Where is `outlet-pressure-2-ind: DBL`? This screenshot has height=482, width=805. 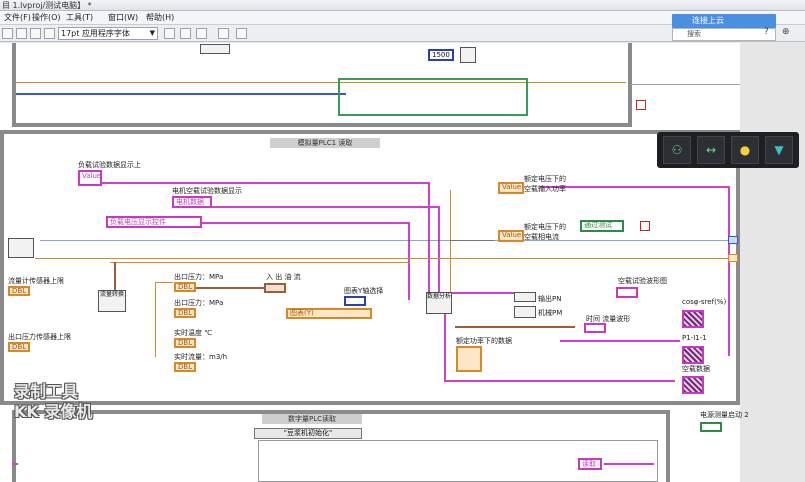
outlet-pressure-2-ind: DBL is located at coordinates (185, 313).